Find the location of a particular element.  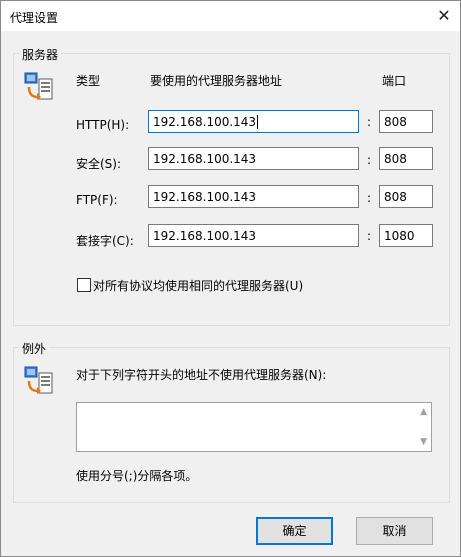

socks-address-input: 192.168.100.143 is located at coordinates (253, 235).